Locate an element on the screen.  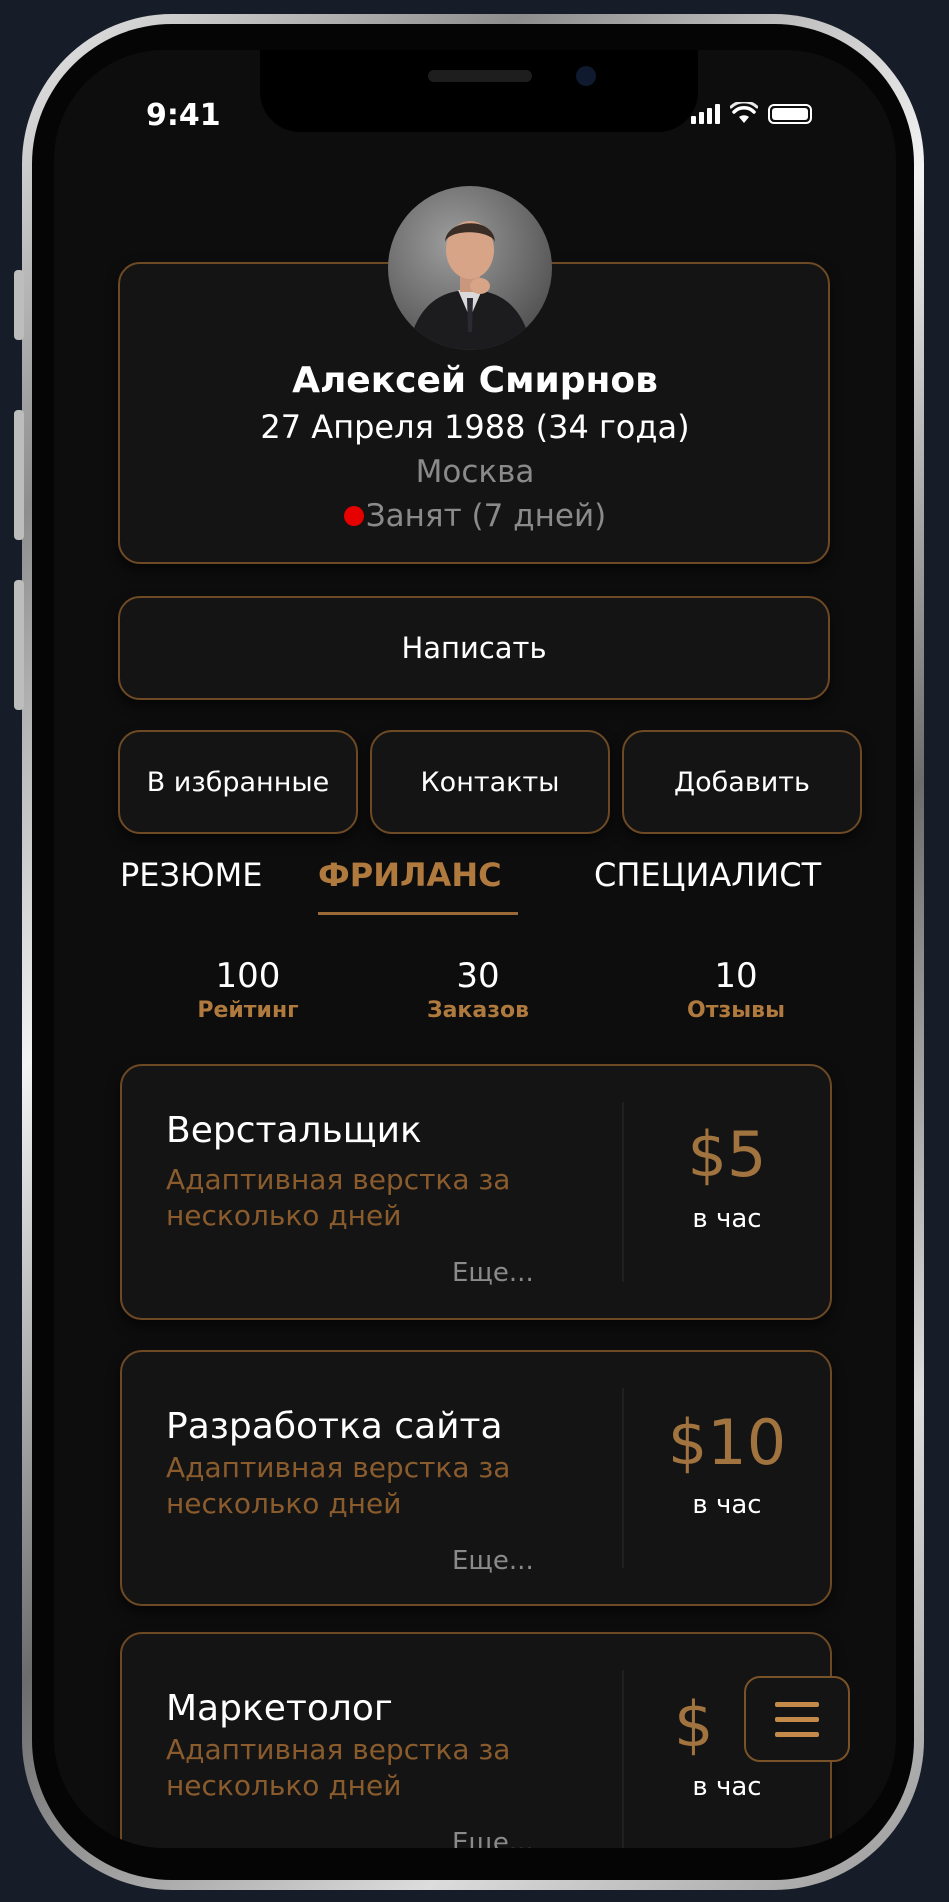
write-button: Написать is located at coordinates (474, 648).